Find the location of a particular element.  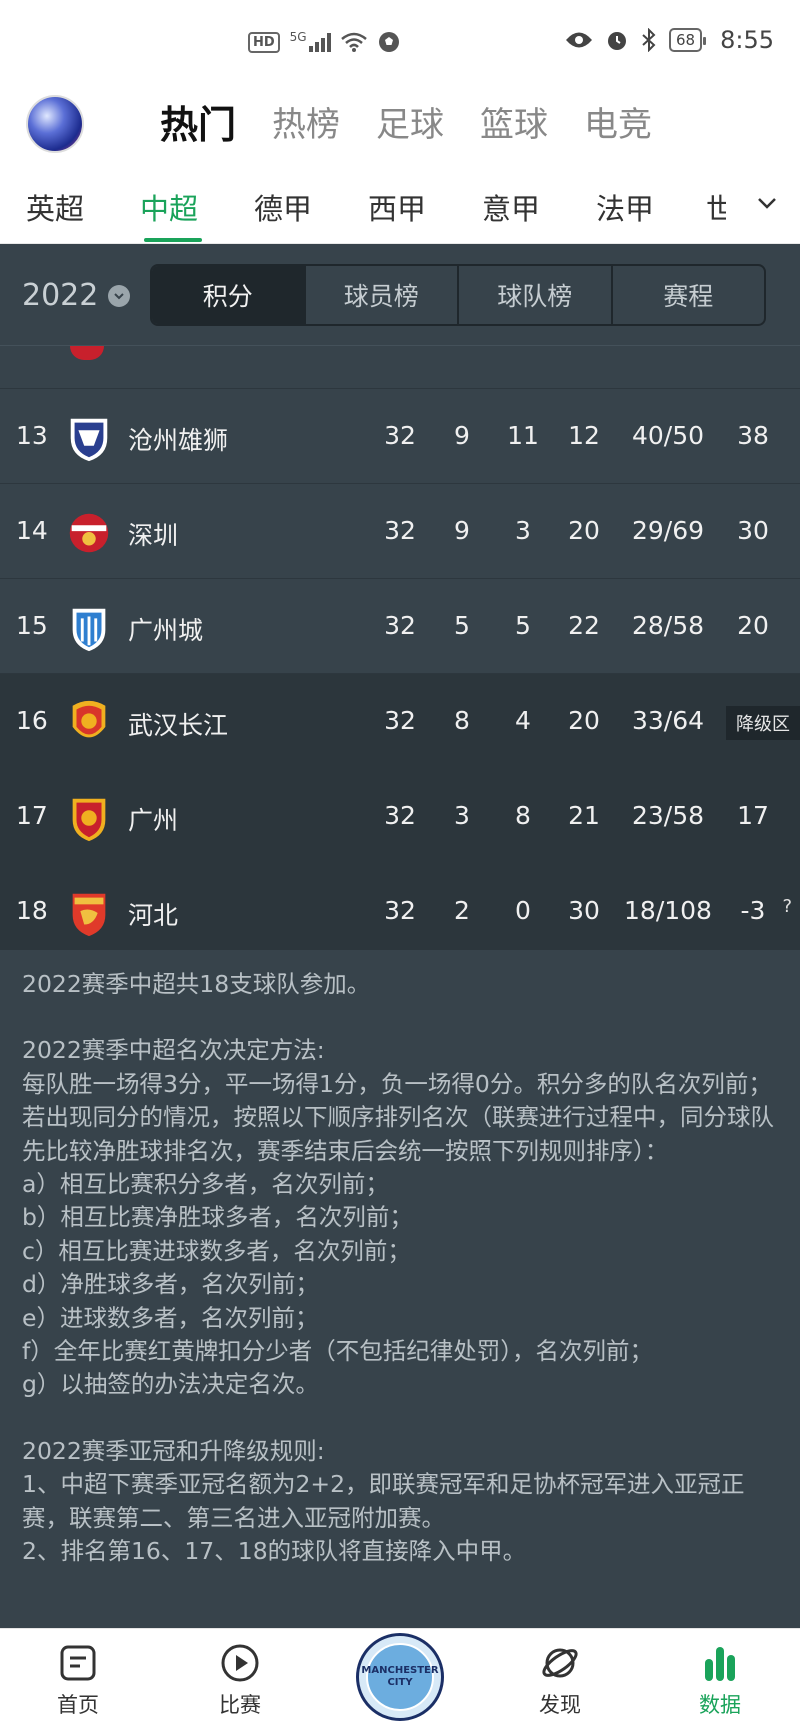

table-row: 17 广州 32 3 8 21 23/58 17 is located at coordinates (400, 816).